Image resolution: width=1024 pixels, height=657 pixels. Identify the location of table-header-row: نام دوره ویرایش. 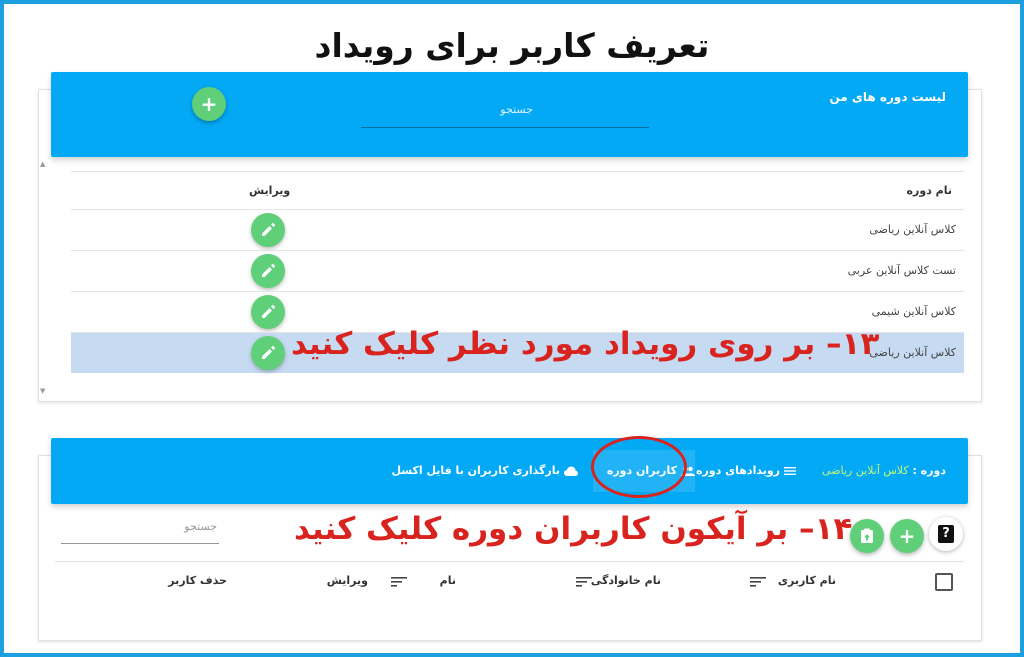
(517, 190).